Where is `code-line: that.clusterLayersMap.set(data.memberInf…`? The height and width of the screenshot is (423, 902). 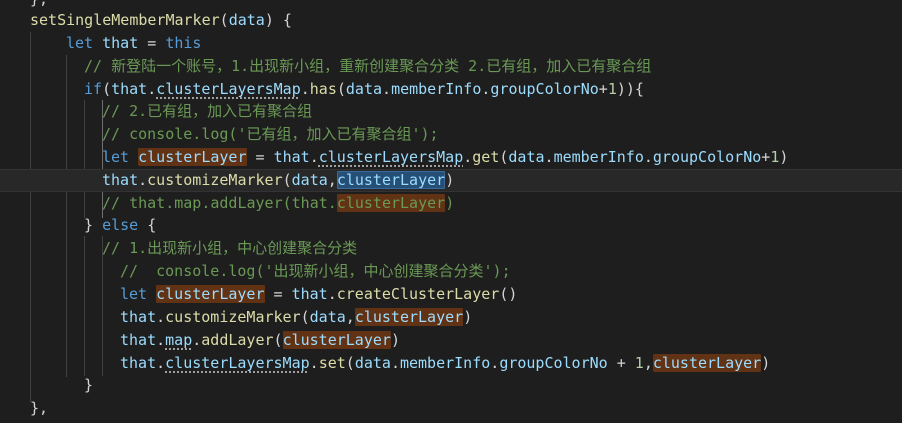 code-line: that.clusterLayersMap.set(data.memberInf… is located at coordinates (385, 363).